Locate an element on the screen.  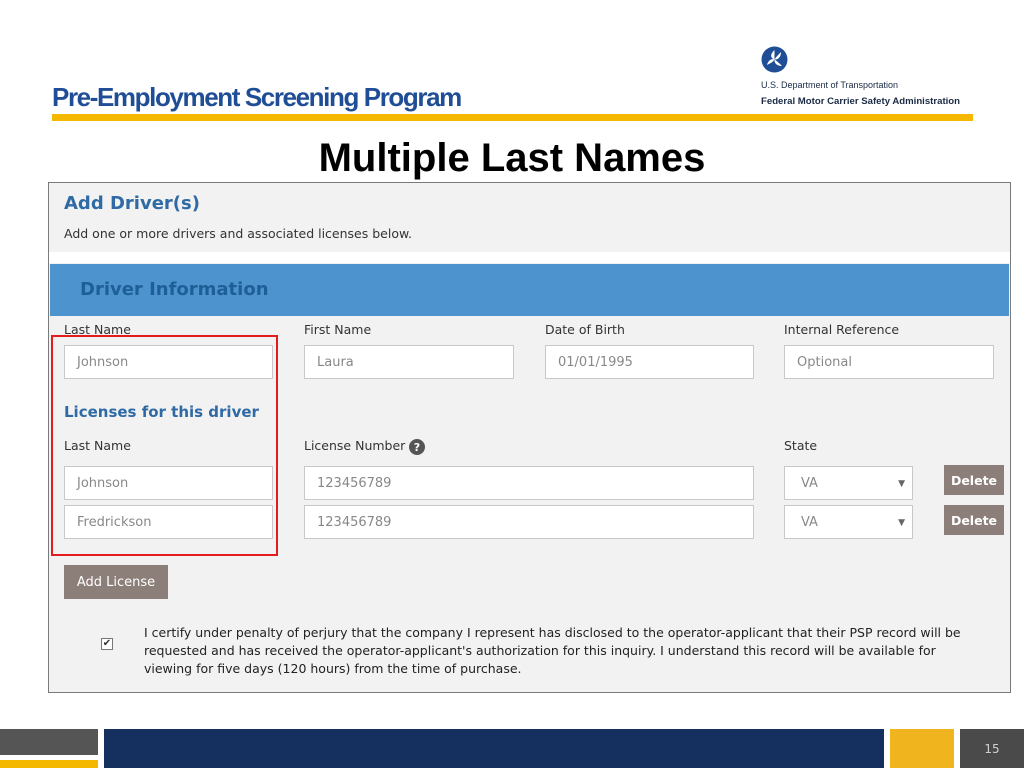
internal-ref-label: Internal Reference is located at coordinates (842, 329).